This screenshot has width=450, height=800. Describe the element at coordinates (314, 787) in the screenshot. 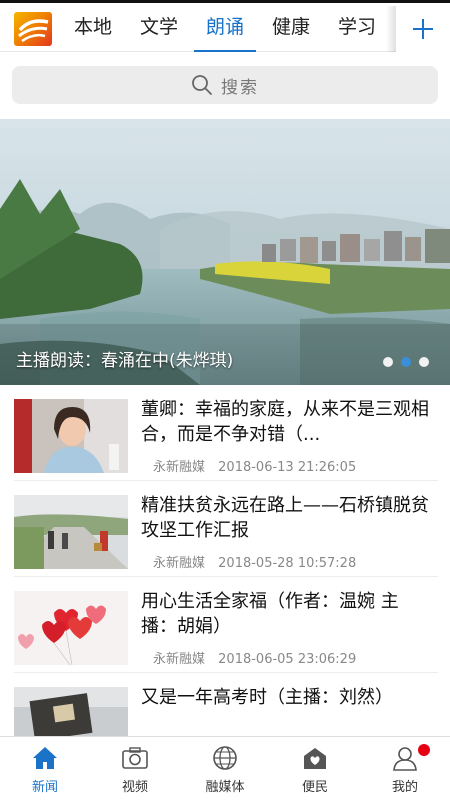

I see `nav-label: 便民` at that location.